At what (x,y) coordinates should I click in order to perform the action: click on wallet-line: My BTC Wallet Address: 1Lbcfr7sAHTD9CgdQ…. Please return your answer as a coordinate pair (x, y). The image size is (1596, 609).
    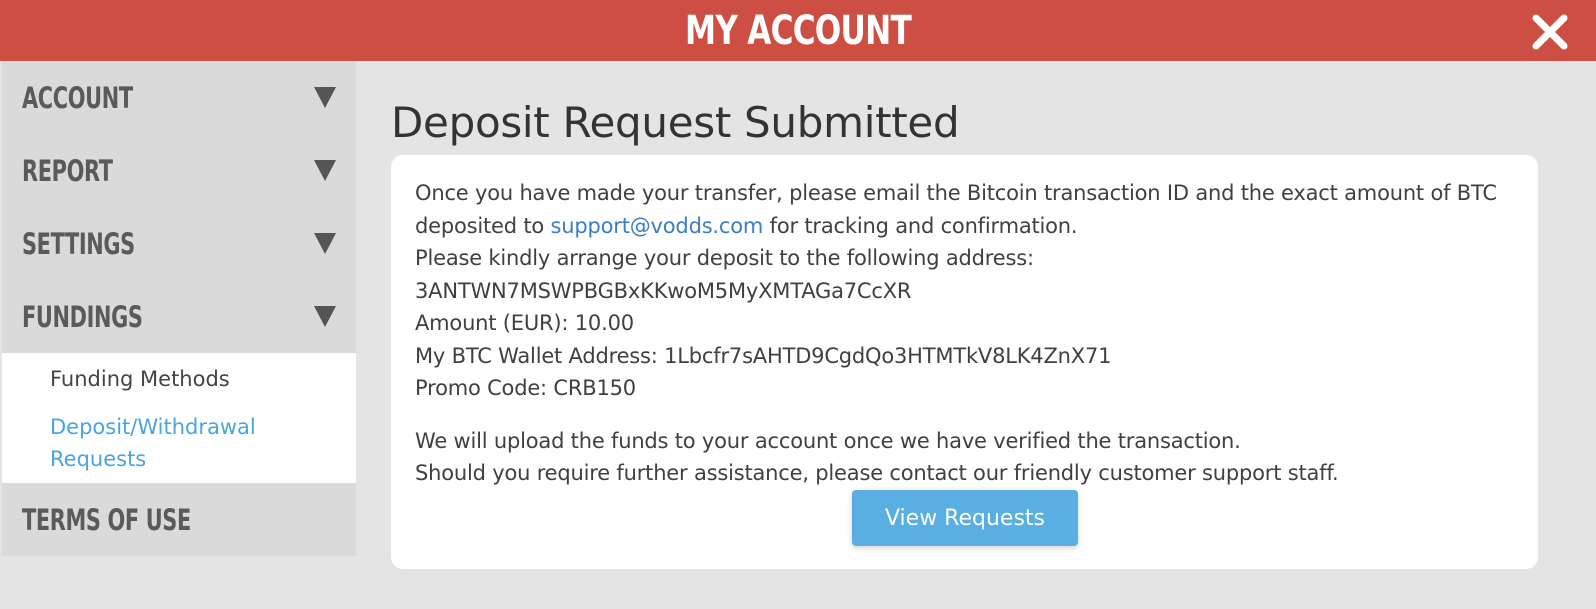
    Looking at the image, I should click on (970, 356).